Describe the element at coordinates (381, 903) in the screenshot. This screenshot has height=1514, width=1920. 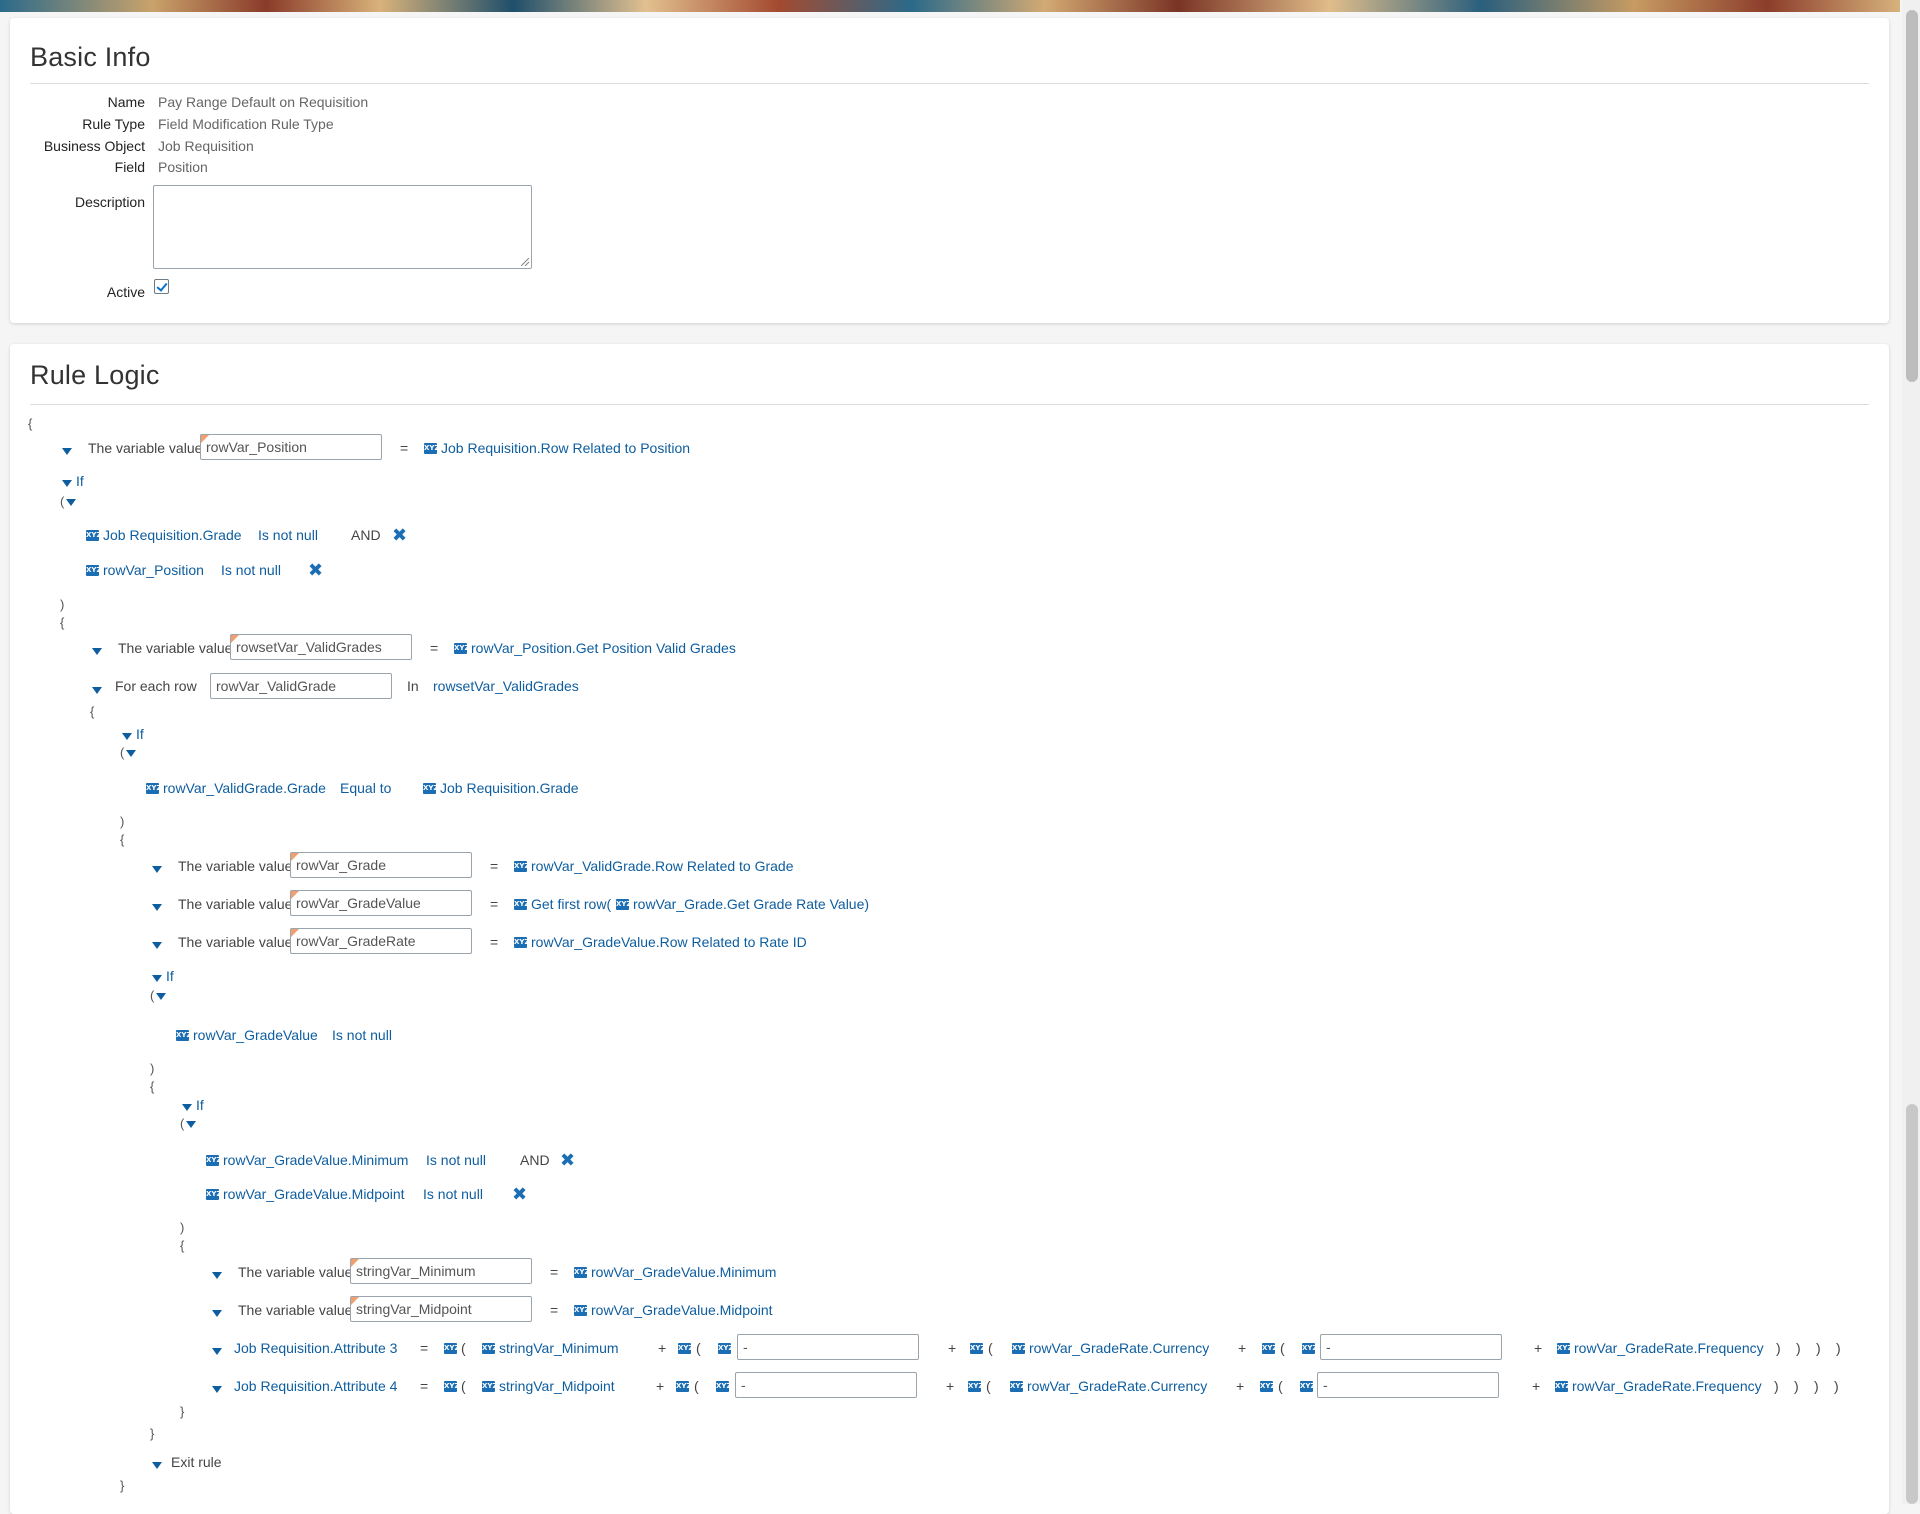
I see `variable-input: rowVar_GradeValue` at that location.